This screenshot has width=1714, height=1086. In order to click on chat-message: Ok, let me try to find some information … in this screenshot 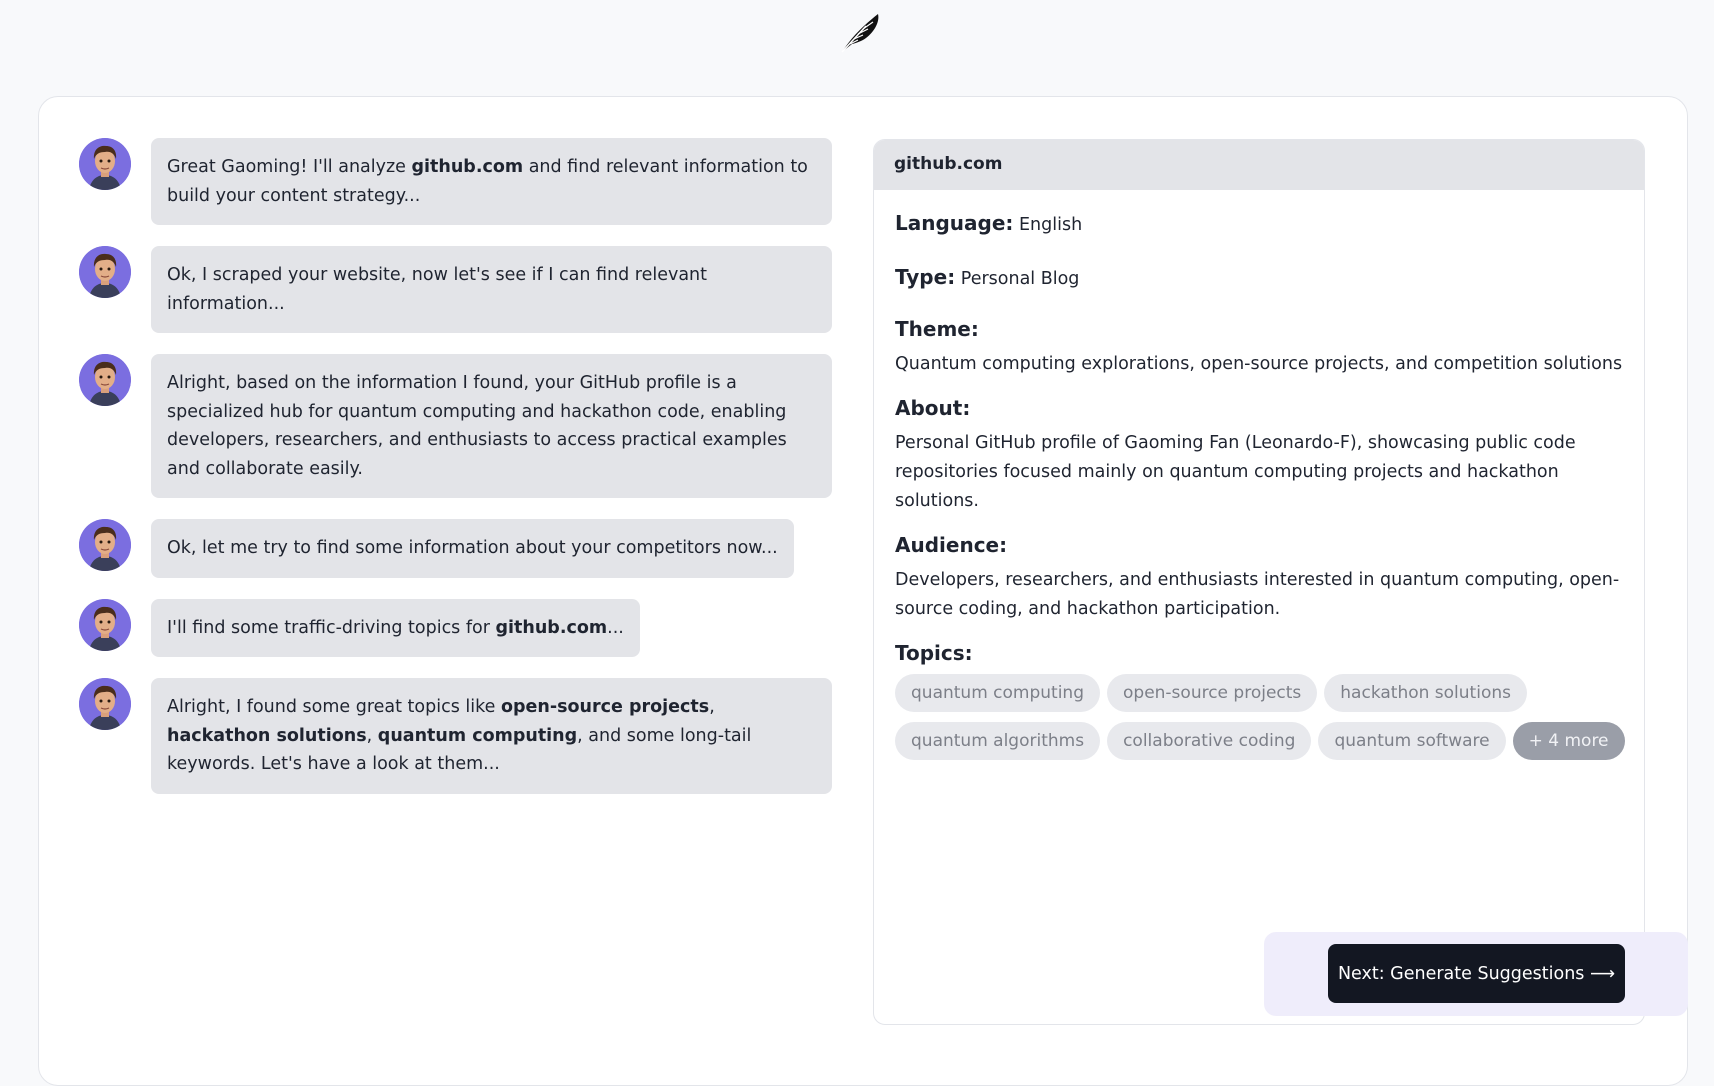, I will do `click(456, 548)`.